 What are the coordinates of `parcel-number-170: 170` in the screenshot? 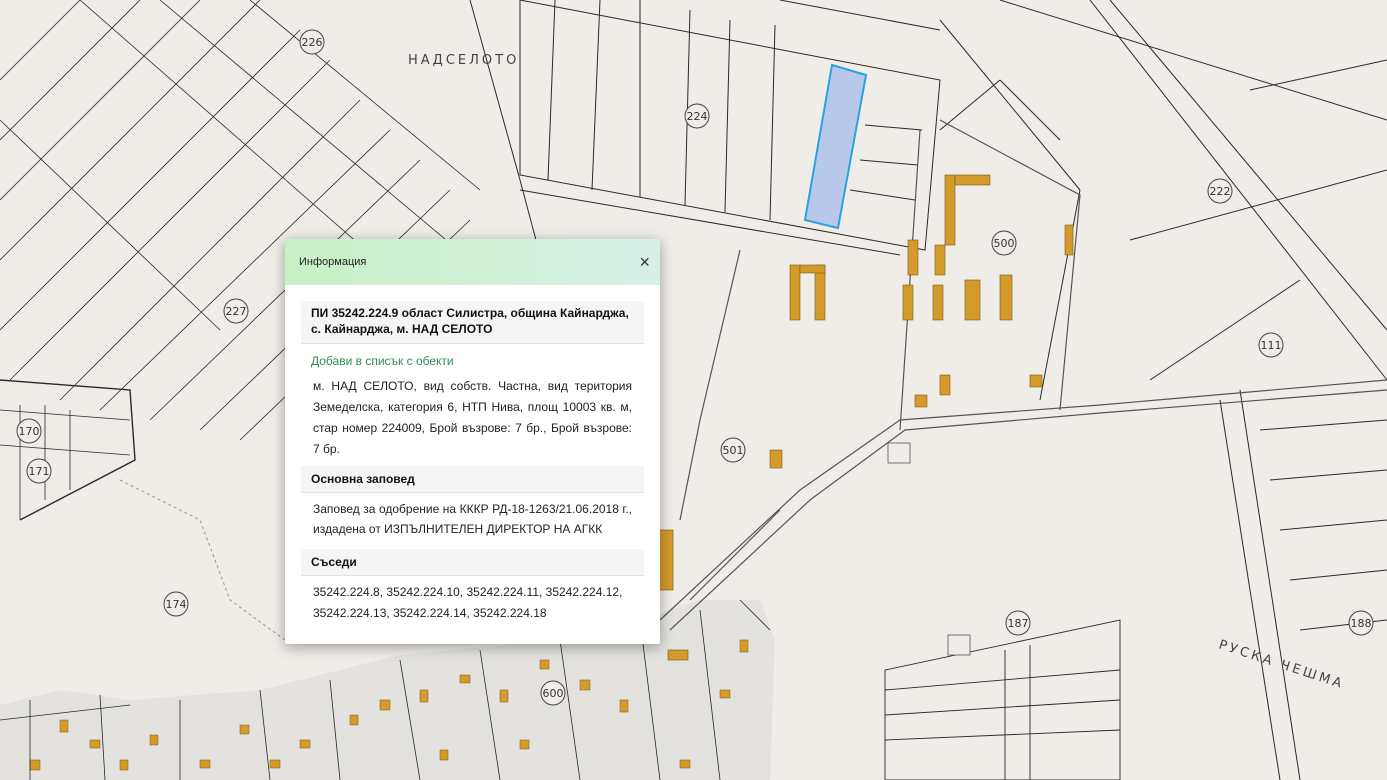 It's located at (29, 431).